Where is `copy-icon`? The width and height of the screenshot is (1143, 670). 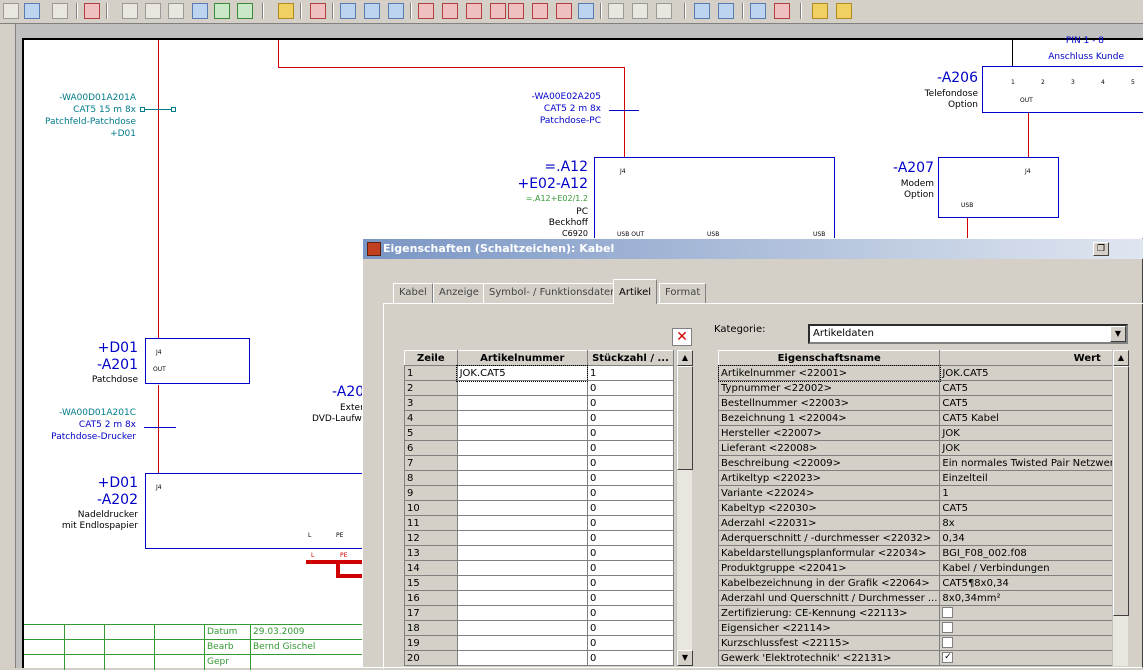
copy-icon is located at coordinates (32, 11).